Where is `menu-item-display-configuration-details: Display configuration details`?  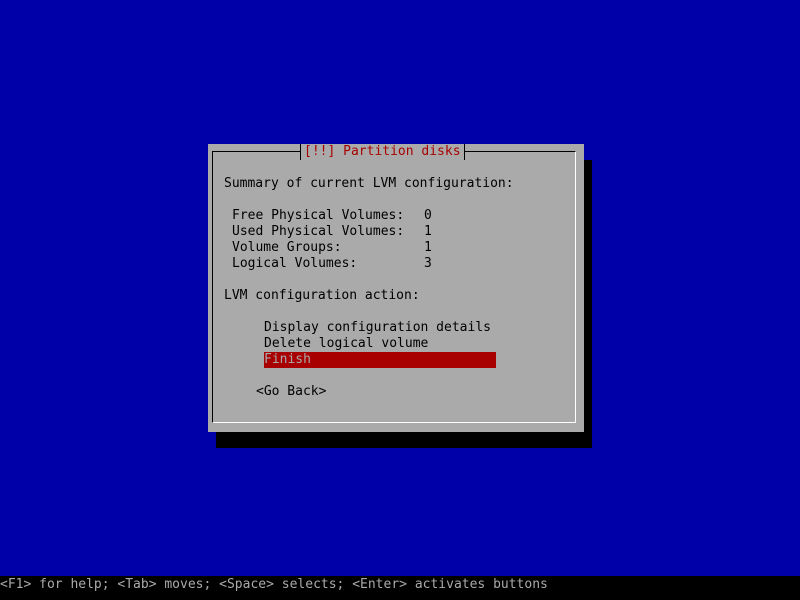 menu-item-display-configuration-details: Display configuration details is located at coordinates (380, 328).